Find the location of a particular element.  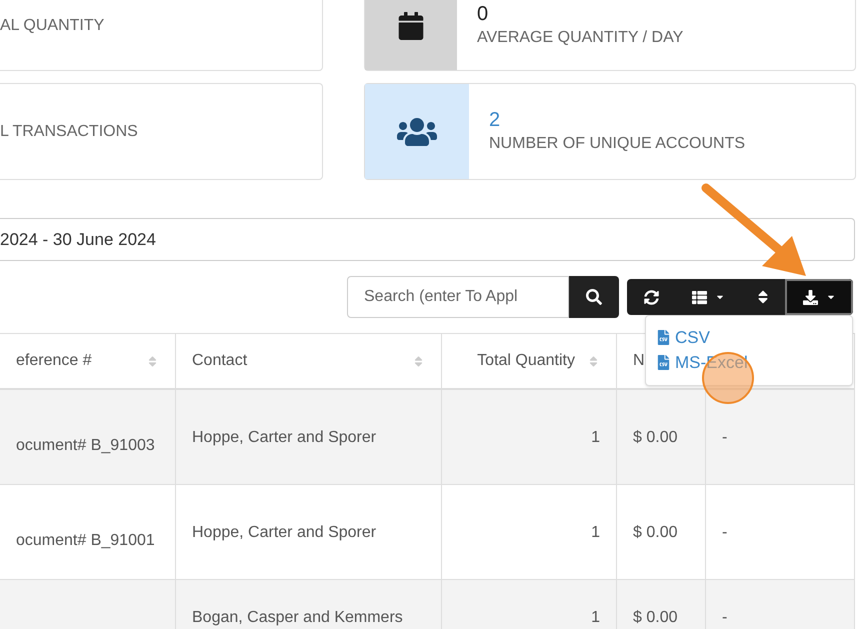

date-range-field: 2024 - 30 June 2024 is located at coordinates (427, 239).